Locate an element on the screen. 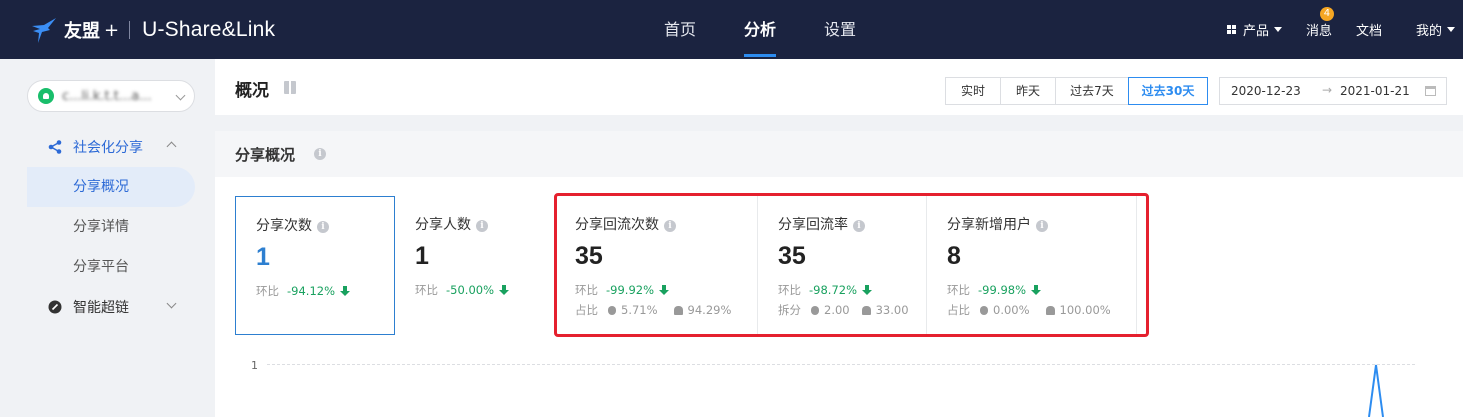  metric-share-new-users: 分享新增用户 i 8 环比 -99.98% 占比 0.00% 100.00% is located at coordinates (1032, 265).